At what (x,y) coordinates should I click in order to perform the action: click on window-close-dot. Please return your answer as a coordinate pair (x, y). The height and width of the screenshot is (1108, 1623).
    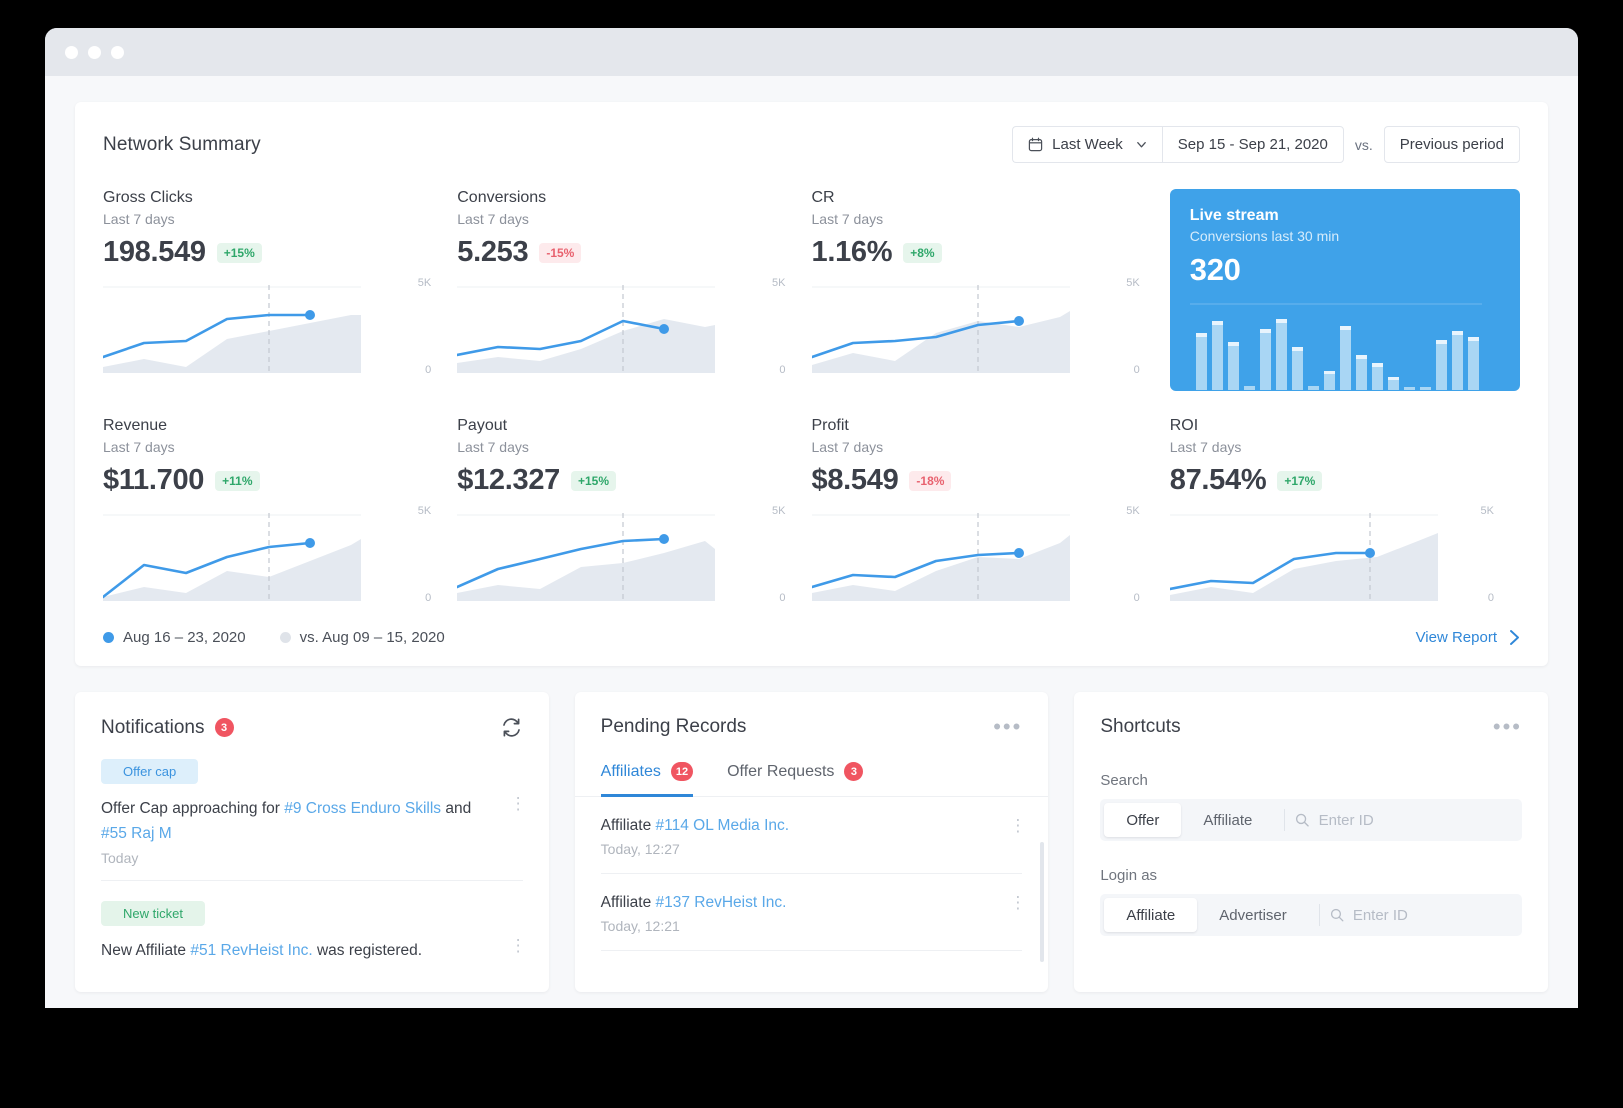
    Looking at the image, I should click on (71, 52).